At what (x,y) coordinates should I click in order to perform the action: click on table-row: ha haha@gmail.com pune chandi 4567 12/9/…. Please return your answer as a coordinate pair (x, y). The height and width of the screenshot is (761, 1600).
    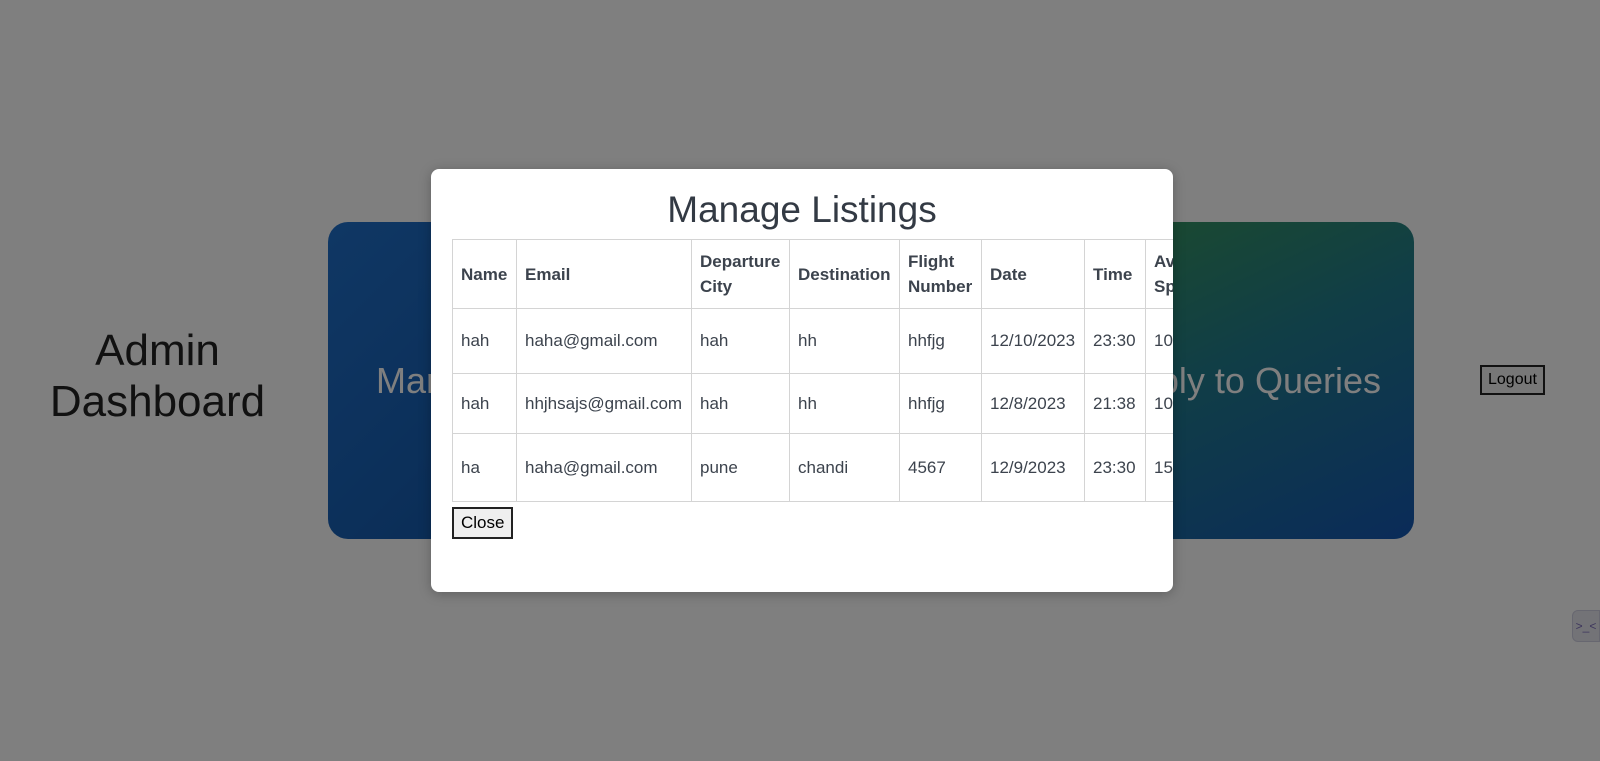
    Looking at the image, I should click on (812, 467).